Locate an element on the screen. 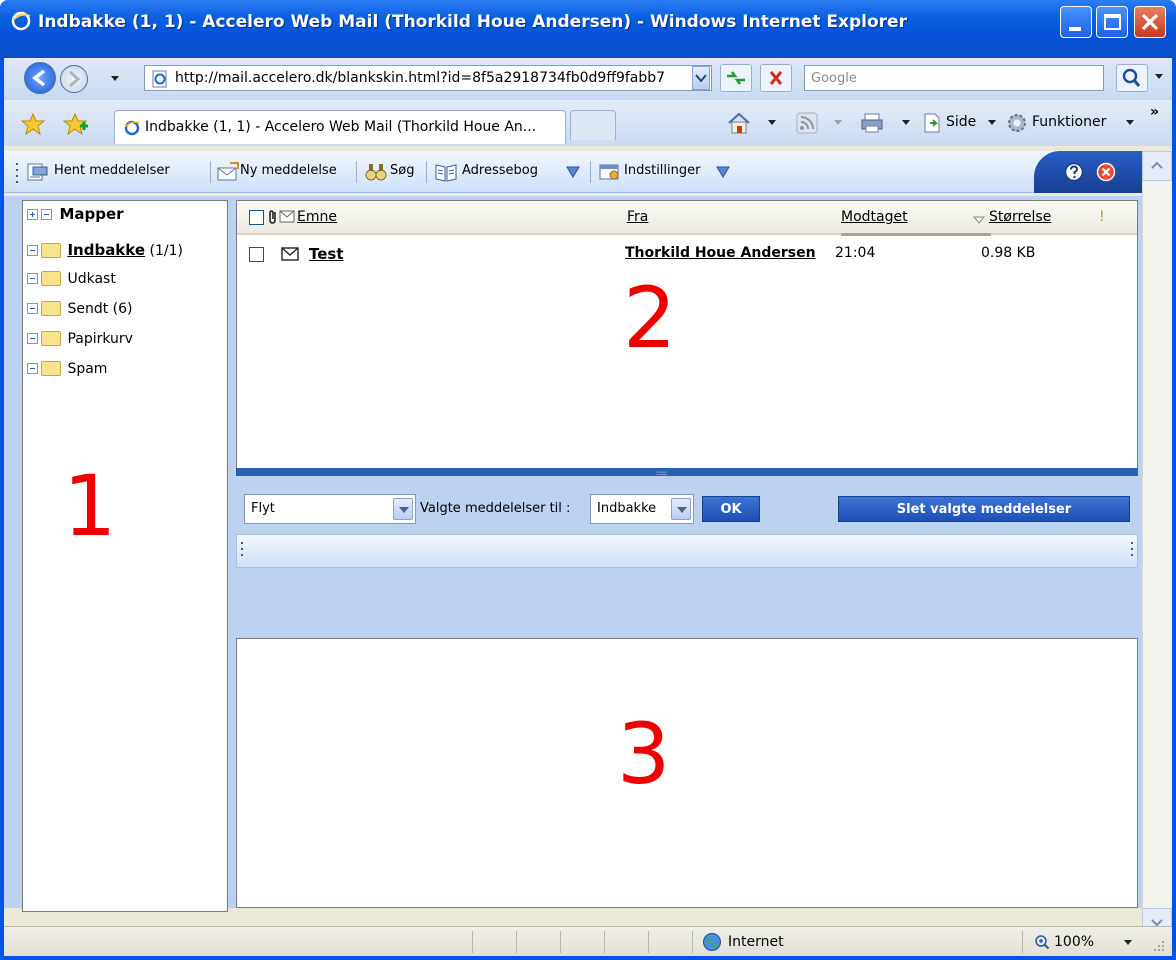 The image size is (1176, 960). history-dropdown-icon is located at coordinates (115, 79).